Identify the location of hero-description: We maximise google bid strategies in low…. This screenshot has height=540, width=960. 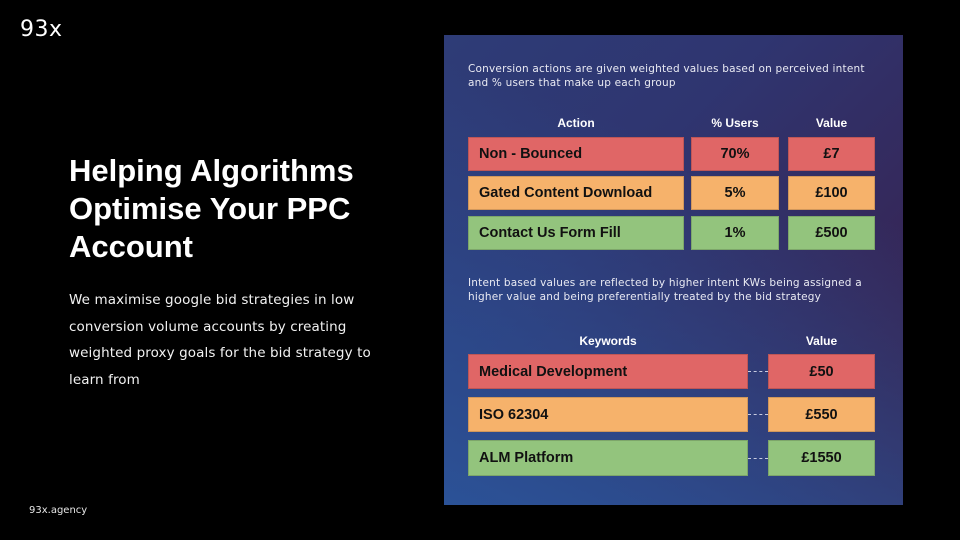
(220, 340).